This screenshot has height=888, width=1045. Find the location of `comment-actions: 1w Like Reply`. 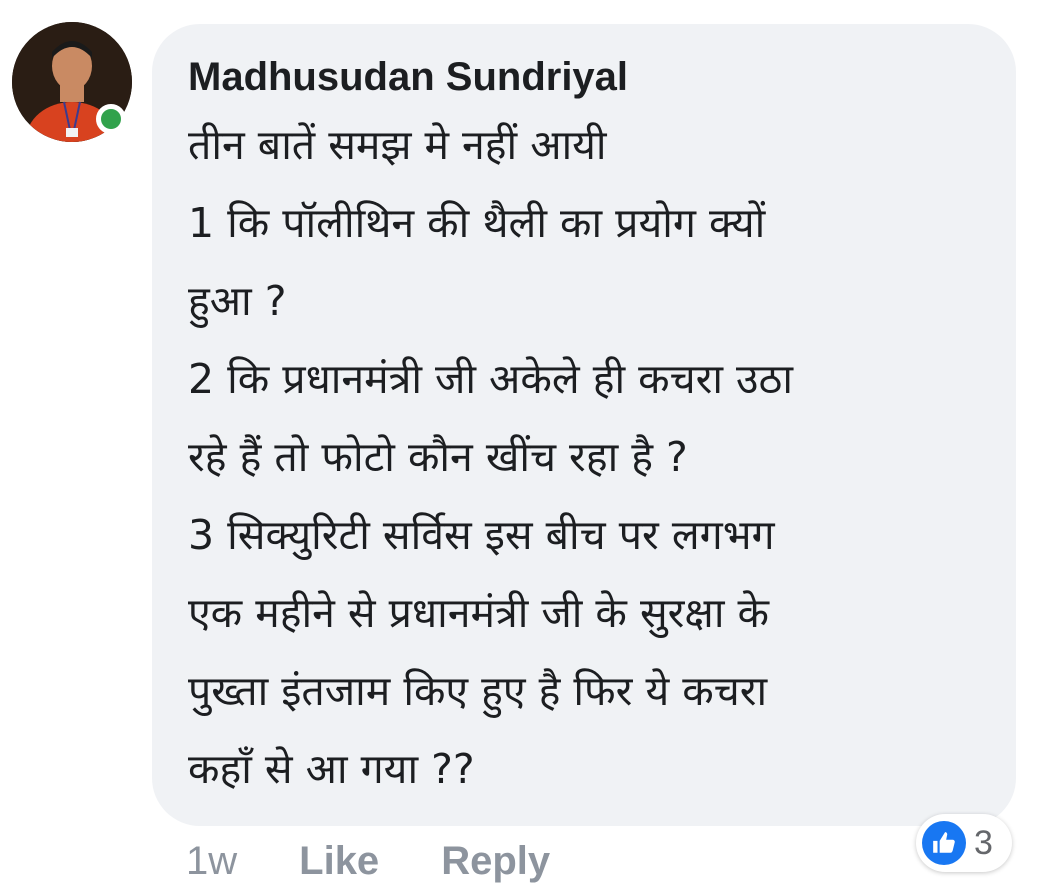

comment-actions: 1w Like Reply is located at coordinates (399, 861).